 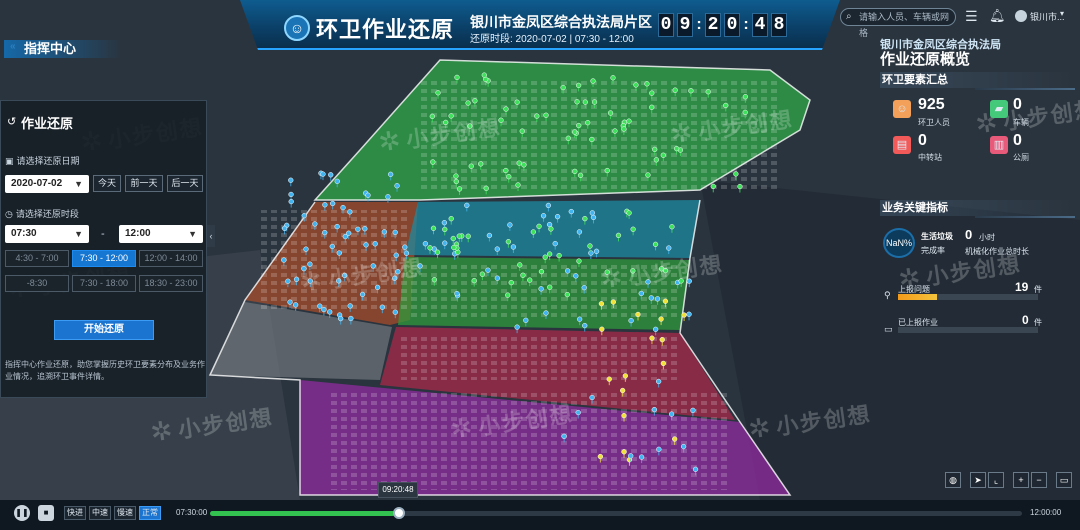 What do you see at coordinates (75, 513) in the screenshot?
I see `speed-fast-button: 快进` at bounding box center [75, 513].